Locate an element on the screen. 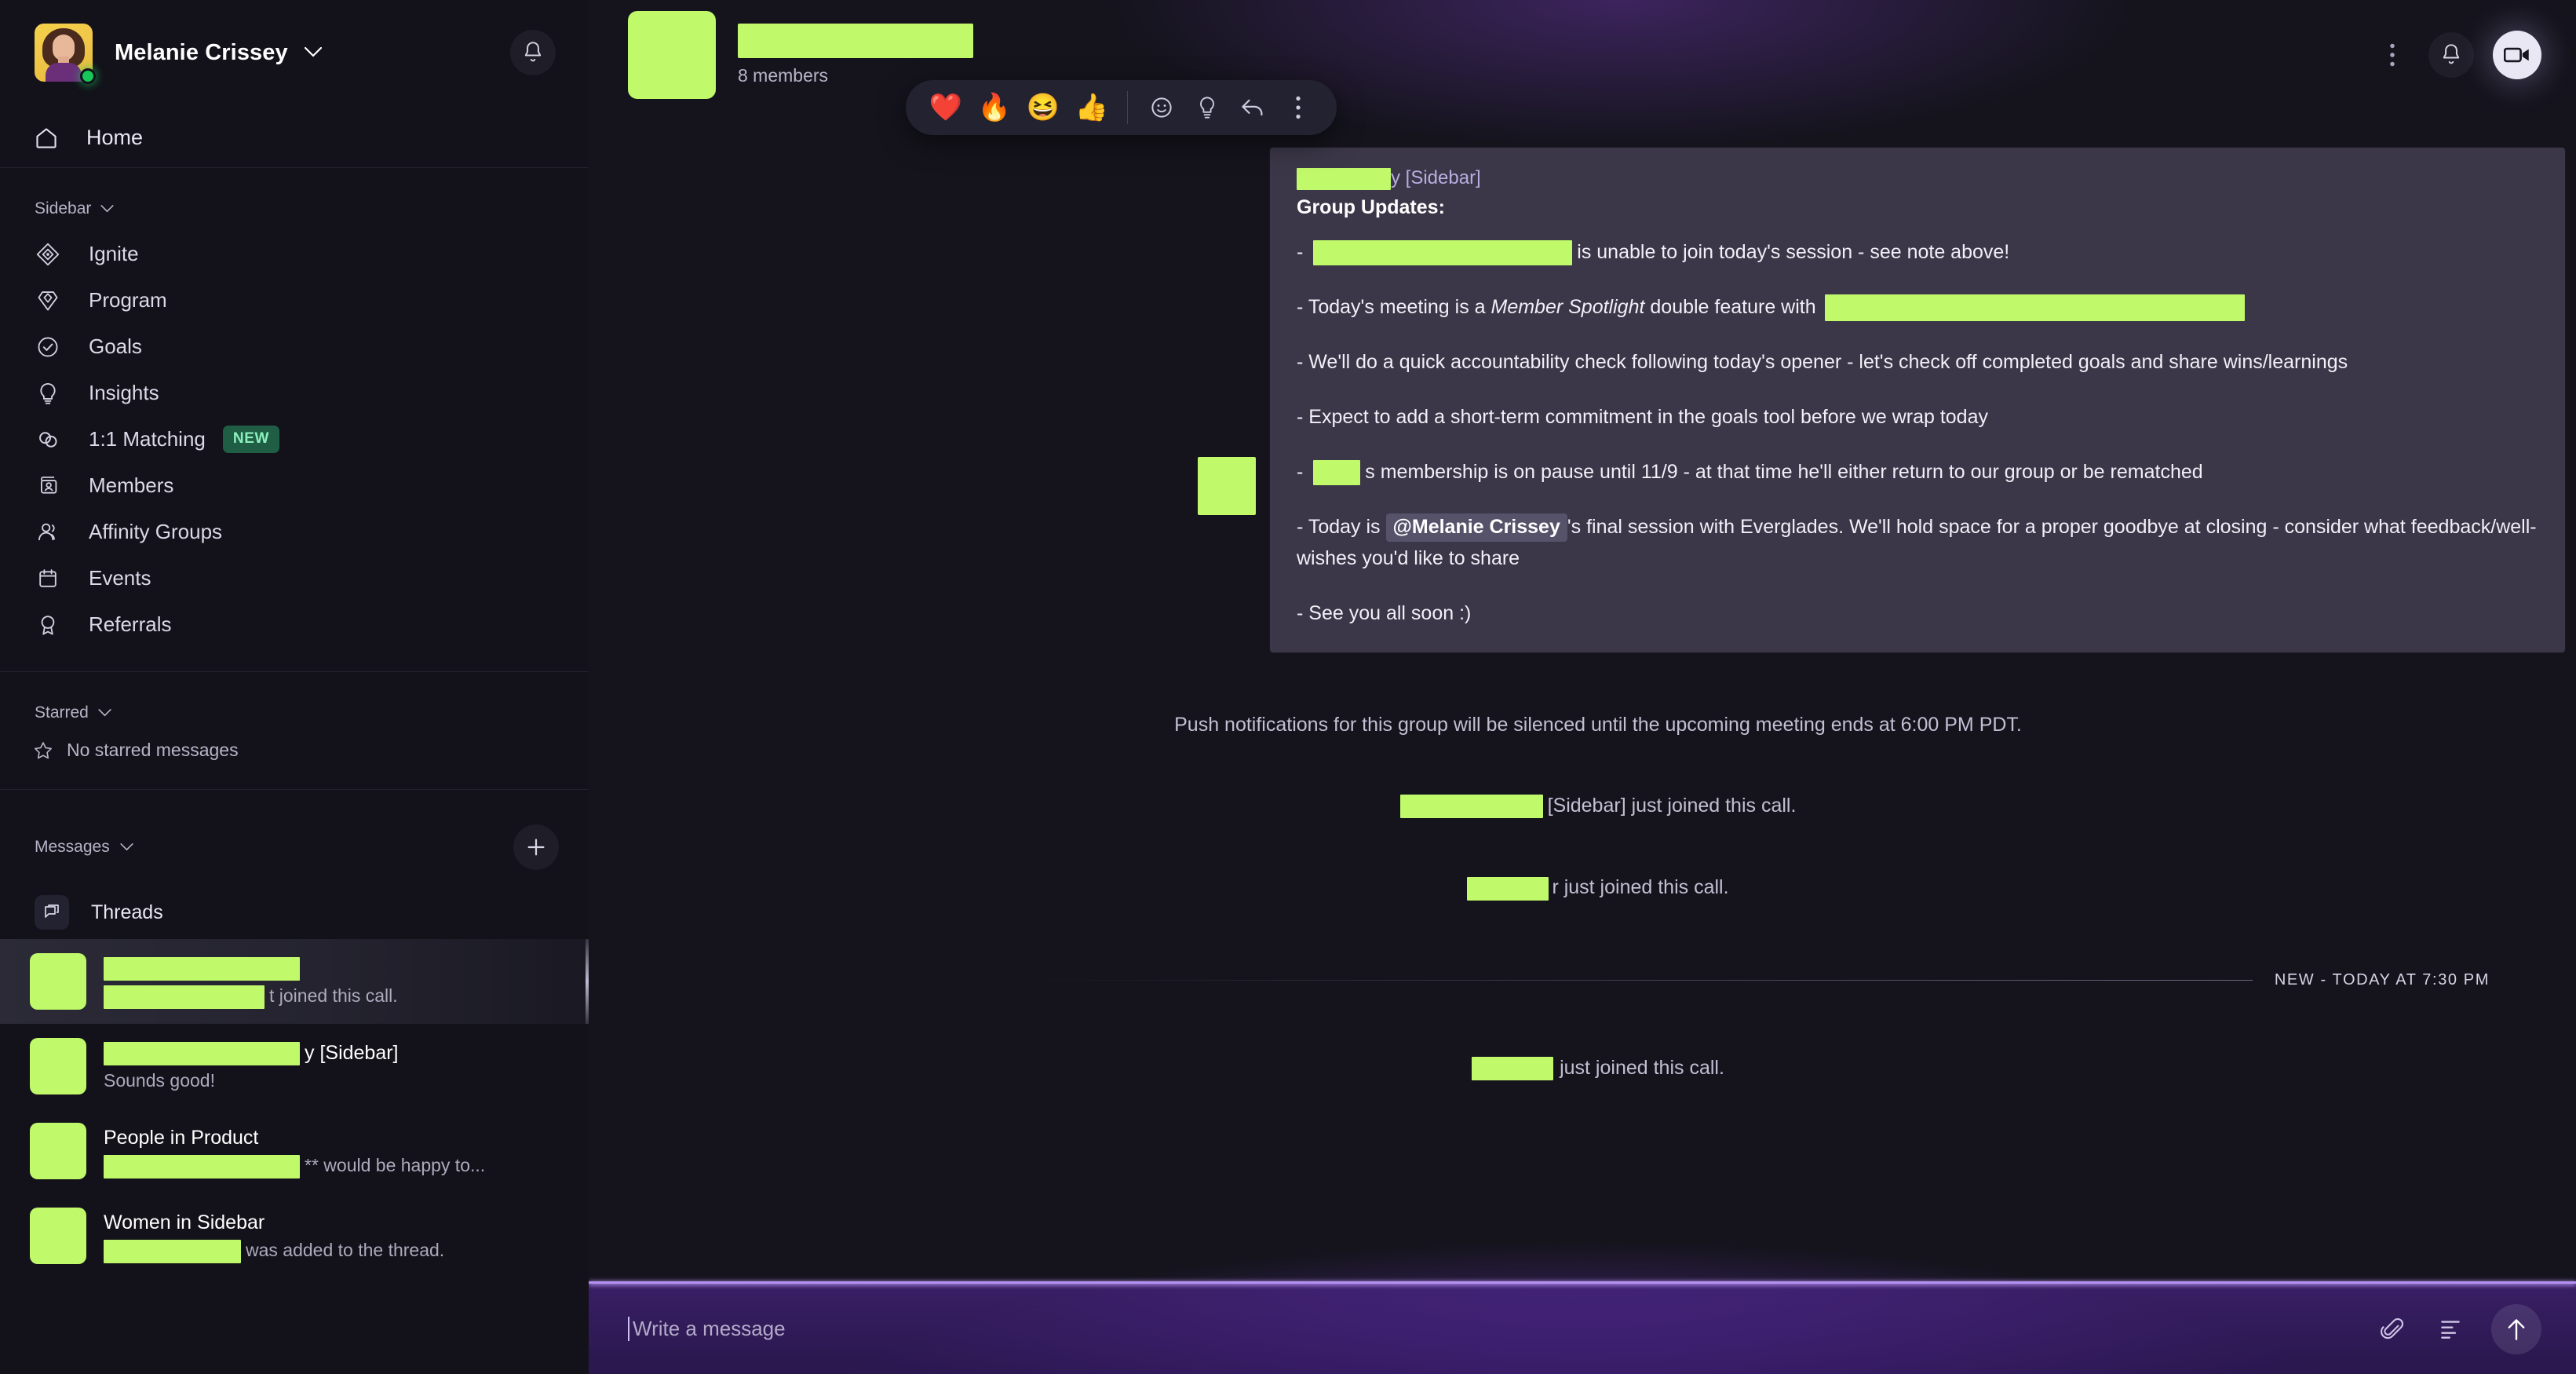 The height and width of the screenshot is (1374, 2576). reaction-emoji-button: 😆 is located at coordinates (1043, 107).